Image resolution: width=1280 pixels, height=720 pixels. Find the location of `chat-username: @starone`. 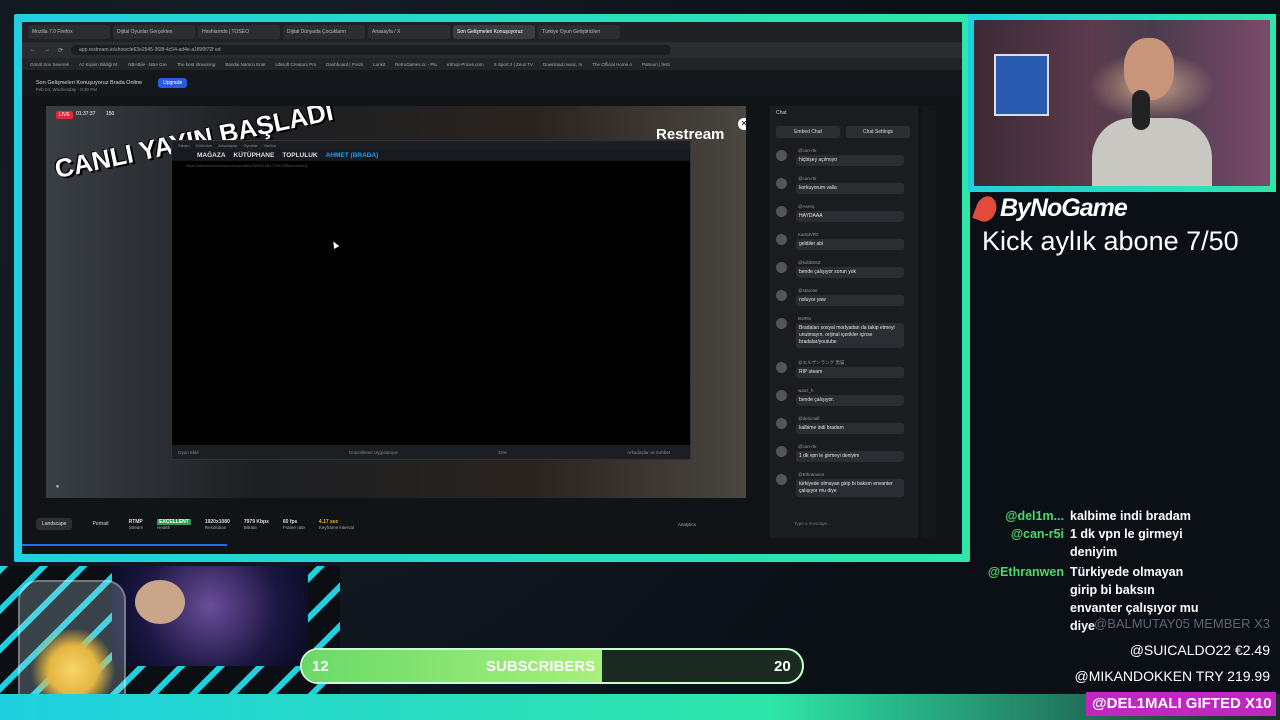

chat-username: @starone is located at coordinates (808, 290).